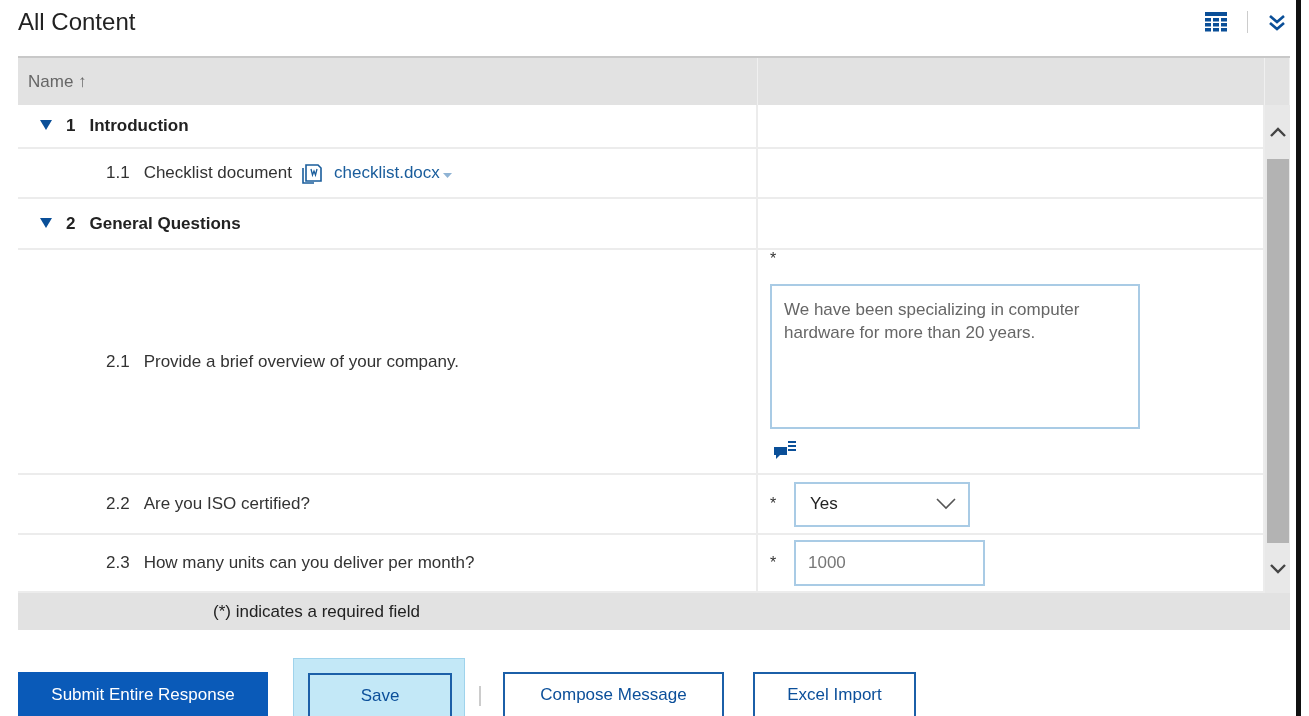 The height and width of the screenshot is (716, 1309). Describe the element at coordinates (217, 173) in the screenshot. I see `question-text: Checklist document` at that location.